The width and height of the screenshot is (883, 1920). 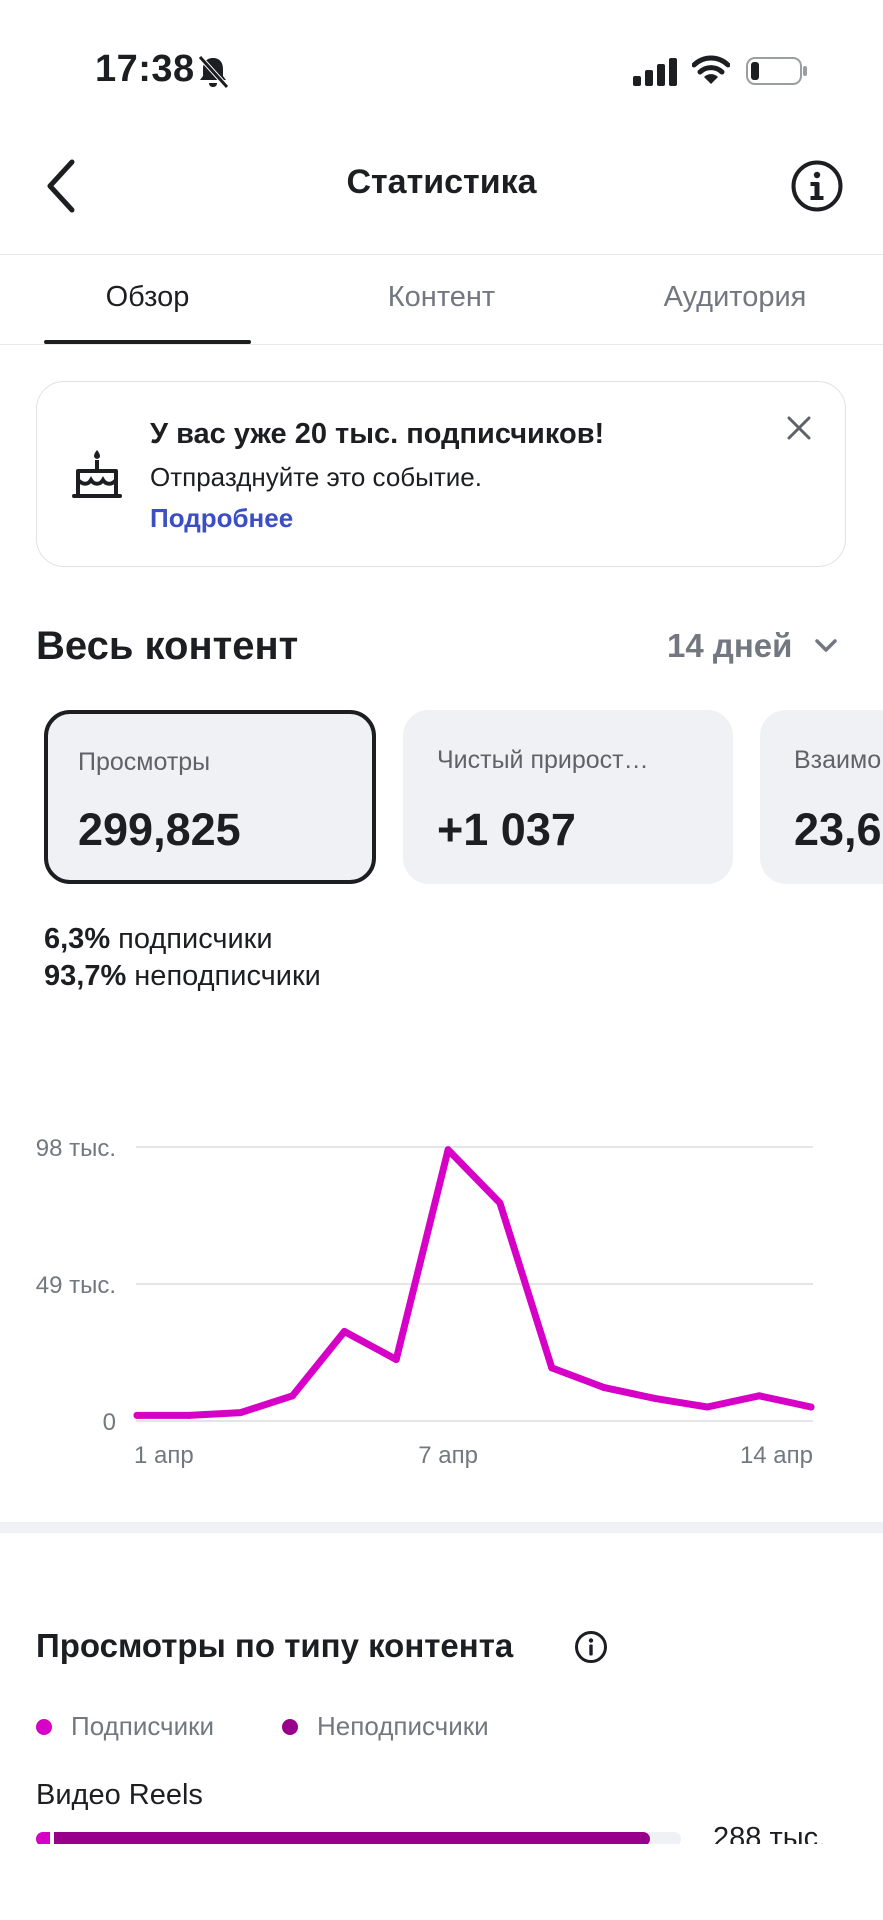 What do you see at coordinates (655, 74) in the screenshot?
I see `cellular-signal-icon` at bounding box center [655, 74].